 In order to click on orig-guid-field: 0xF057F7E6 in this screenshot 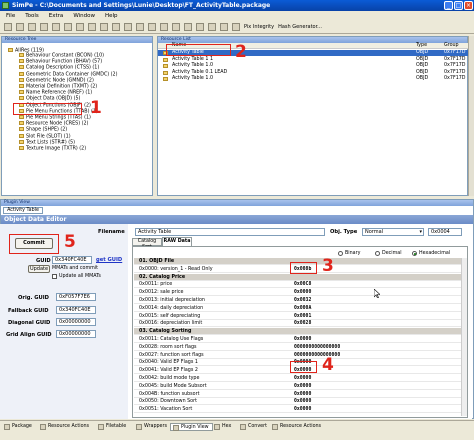, I will do `click(76, 297)`.